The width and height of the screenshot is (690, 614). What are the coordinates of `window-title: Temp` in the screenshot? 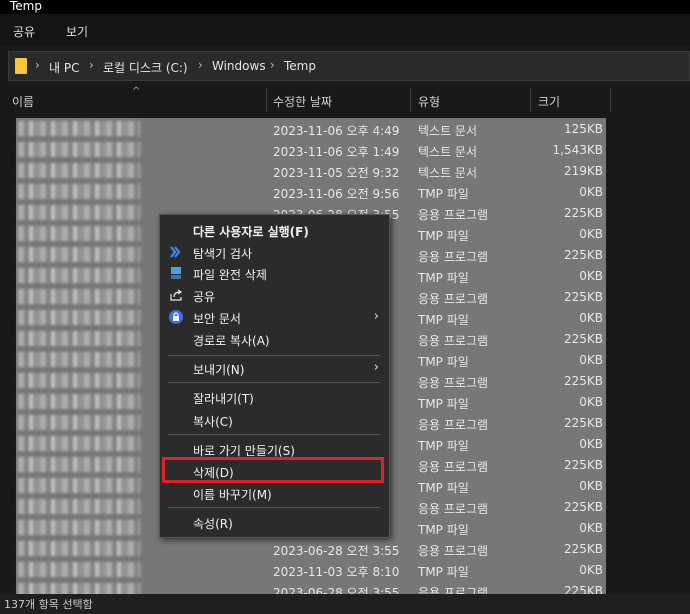 It's located at (26, 6).